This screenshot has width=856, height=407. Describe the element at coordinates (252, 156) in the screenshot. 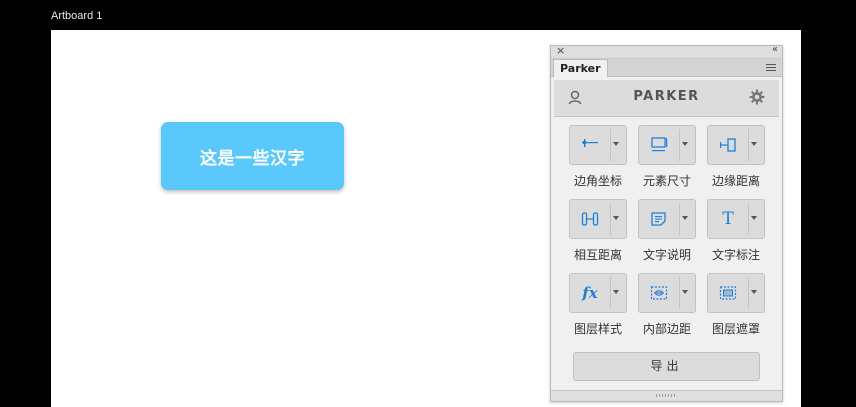

I see `sample-text-button: 这是一些汉字` at that location.